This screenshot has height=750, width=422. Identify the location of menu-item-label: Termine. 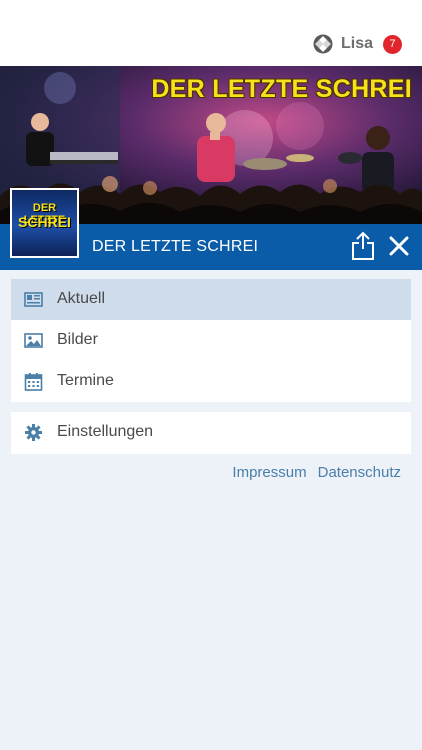
(85, 380).